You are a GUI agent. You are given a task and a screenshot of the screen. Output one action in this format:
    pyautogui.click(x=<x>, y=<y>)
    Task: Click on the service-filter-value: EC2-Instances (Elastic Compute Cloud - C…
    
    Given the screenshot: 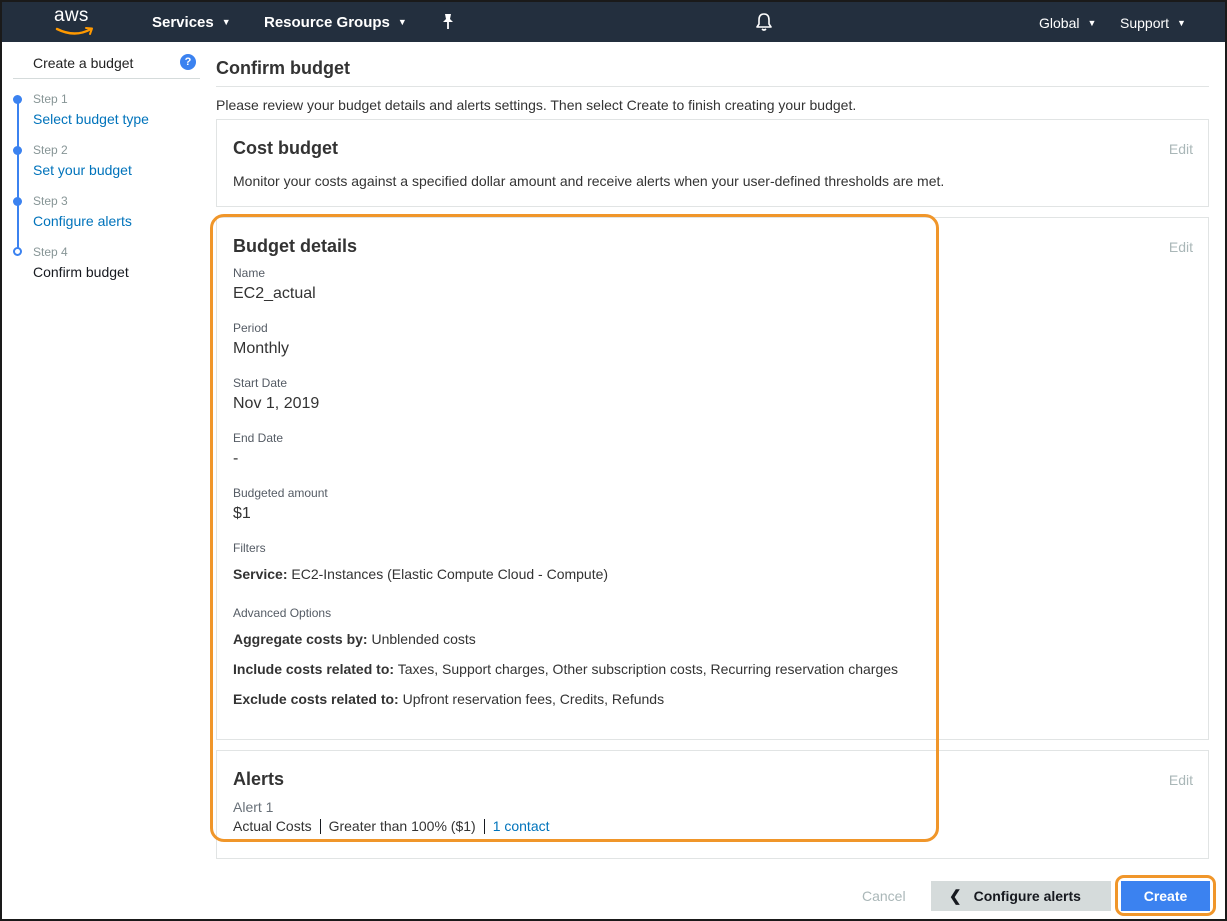 What is the action you would take?
    pyautogui.click(x=450, y=574)
    